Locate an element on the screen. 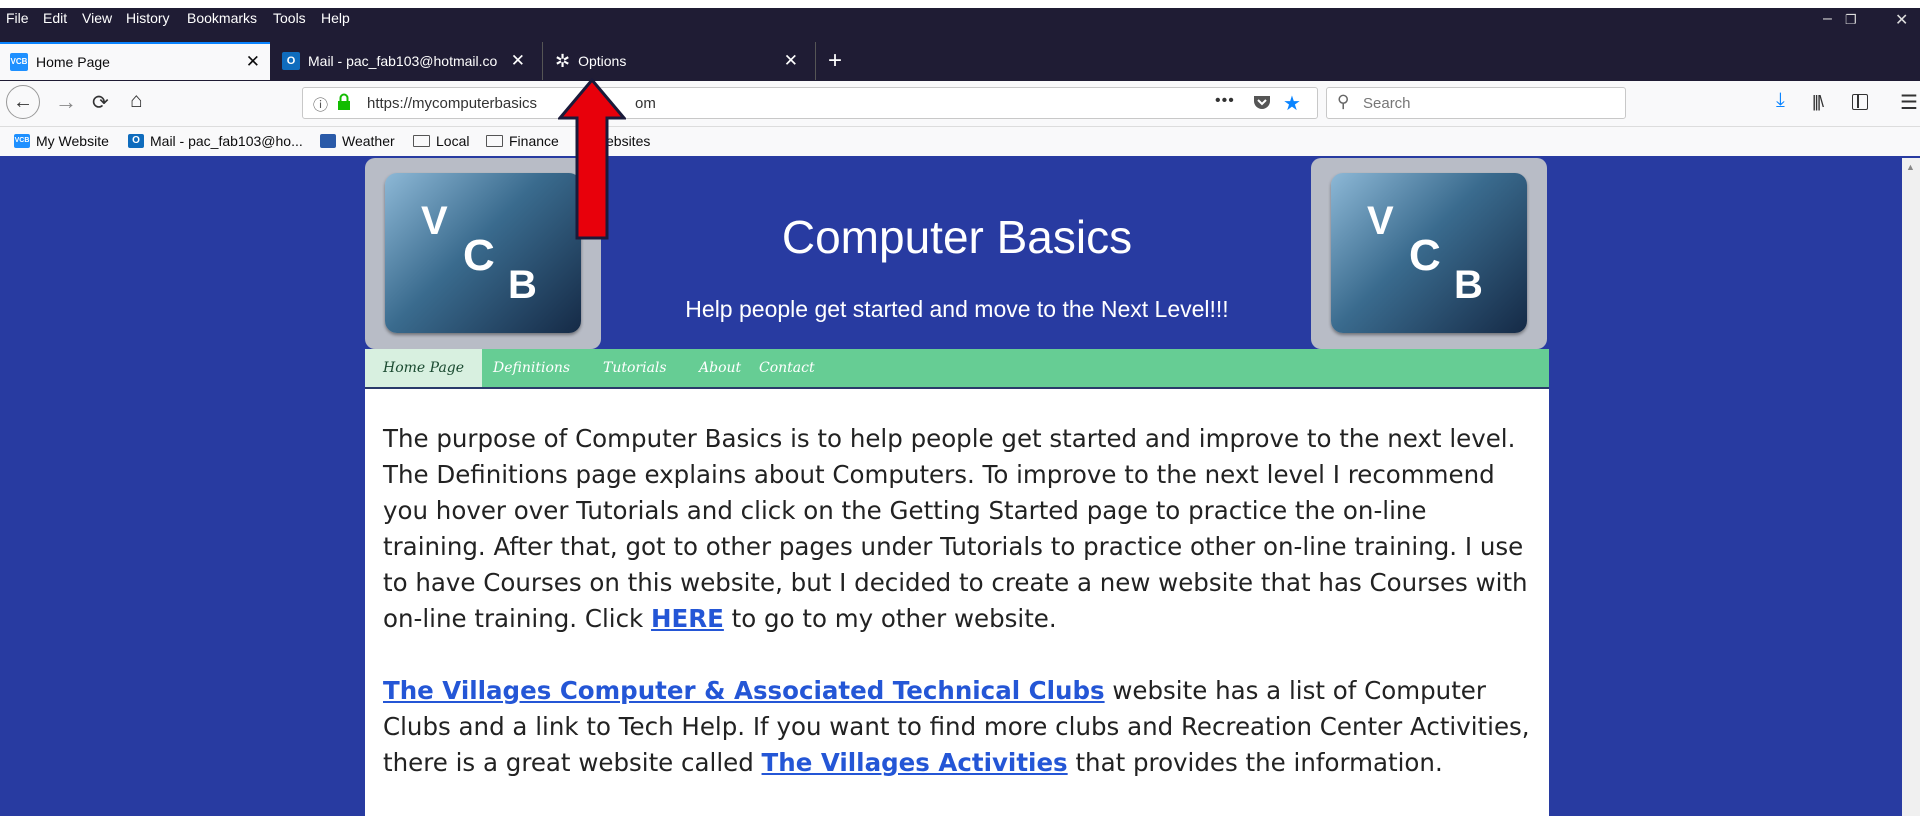 The image size is (1920, 816). menu-help: Help is located at coordinates (335, 18).